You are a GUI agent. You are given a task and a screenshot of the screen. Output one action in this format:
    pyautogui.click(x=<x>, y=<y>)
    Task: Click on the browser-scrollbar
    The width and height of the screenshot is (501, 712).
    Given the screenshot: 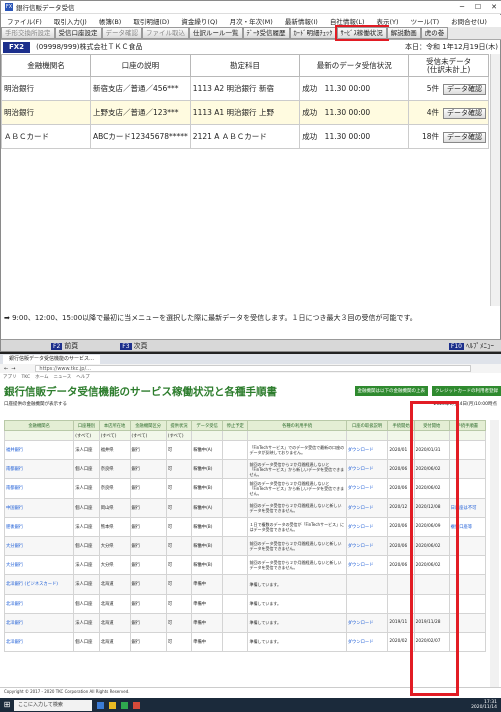 What is the action you would take?
    pyautogui.click(x=494, y=555)
    